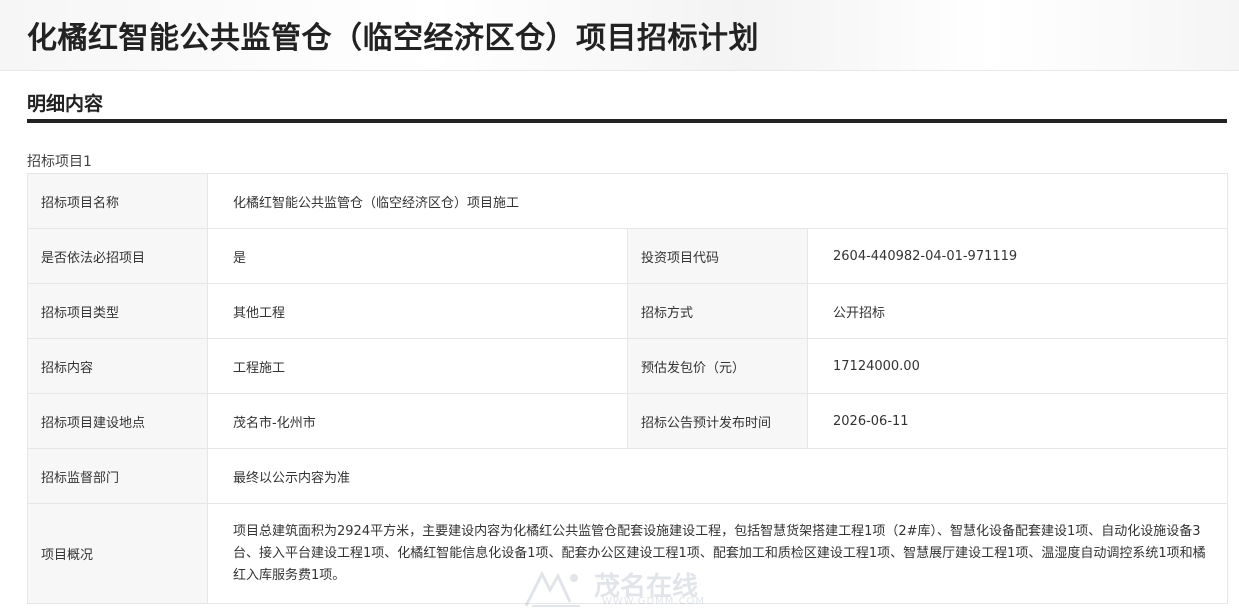  I want to click on section-title: 明细内容, so click(65, 104).